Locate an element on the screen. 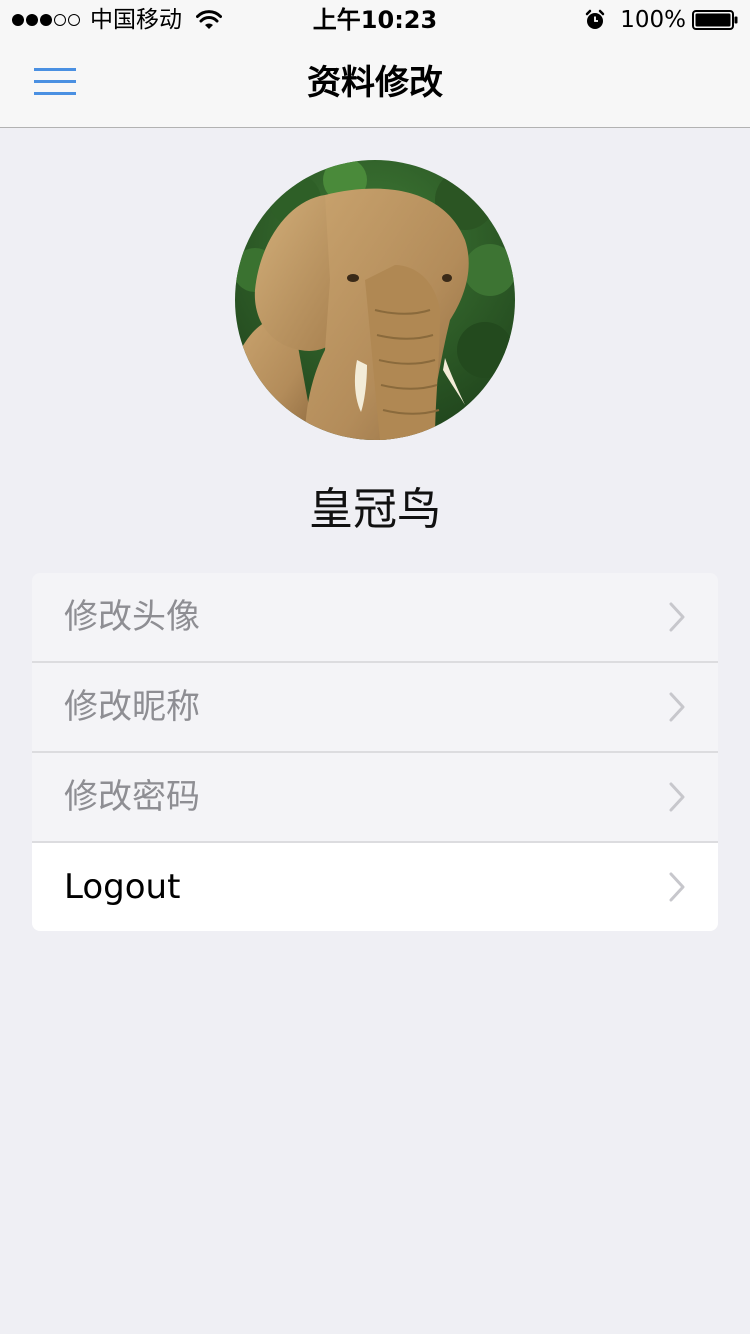 This screenshot has height=1334, width=750. menu-item-label: 修改密码 is located at coordinates (132, 797).